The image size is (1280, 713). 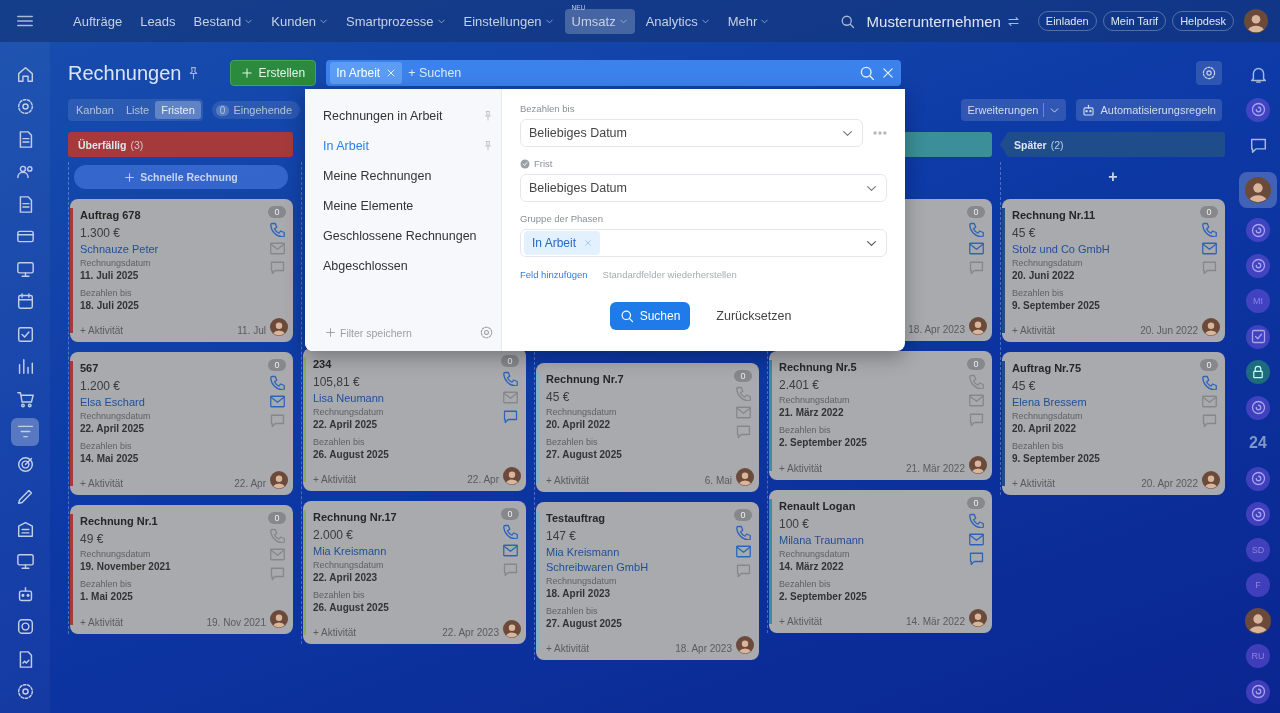 What do you see at coordinates (223, 21) in the screenshot?
I see `menu-item: Bestand` at bounding box center [223, 21].